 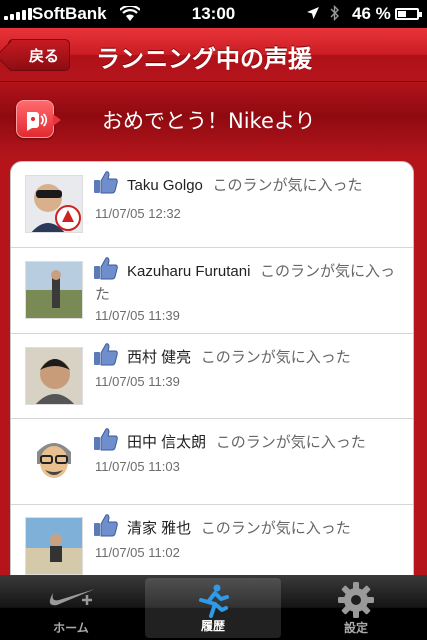 I want to click on cheer-banner: おめでとう！Nikeより, so click(x=213, y=120).